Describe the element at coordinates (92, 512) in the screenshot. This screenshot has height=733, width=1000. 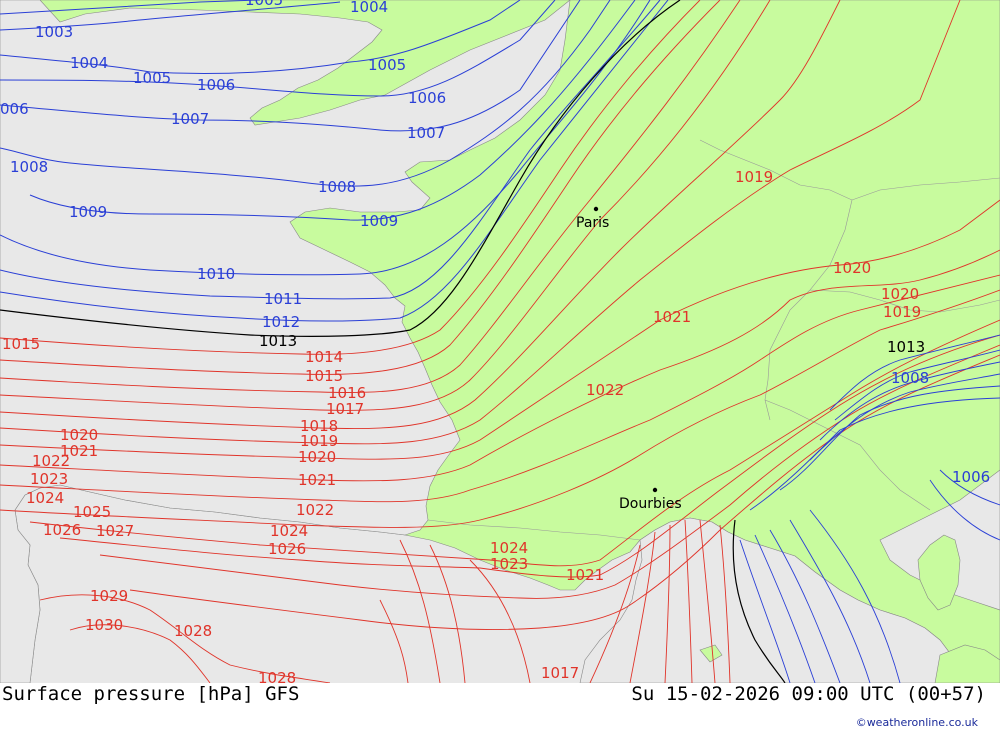
I see `label-1025: 1025` at that location.